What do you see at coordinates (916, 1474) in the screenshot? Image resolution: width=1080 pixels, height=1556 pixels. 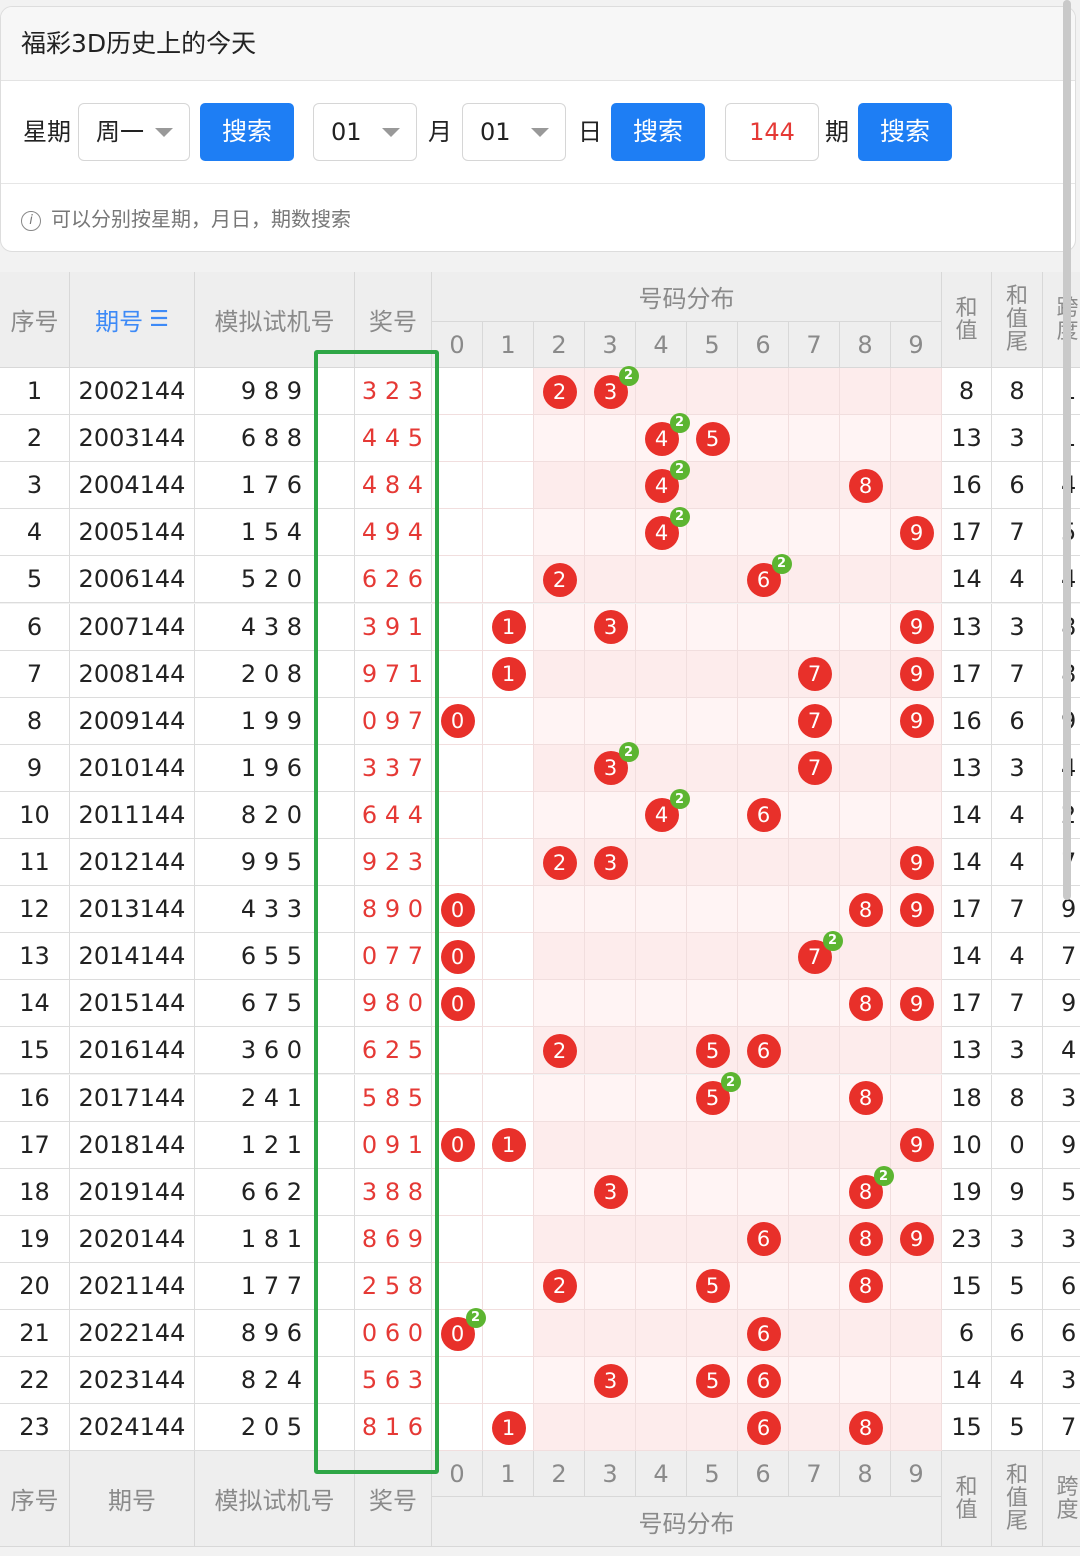 I see `header-digit: 9` at bounding box center [916, 1474].